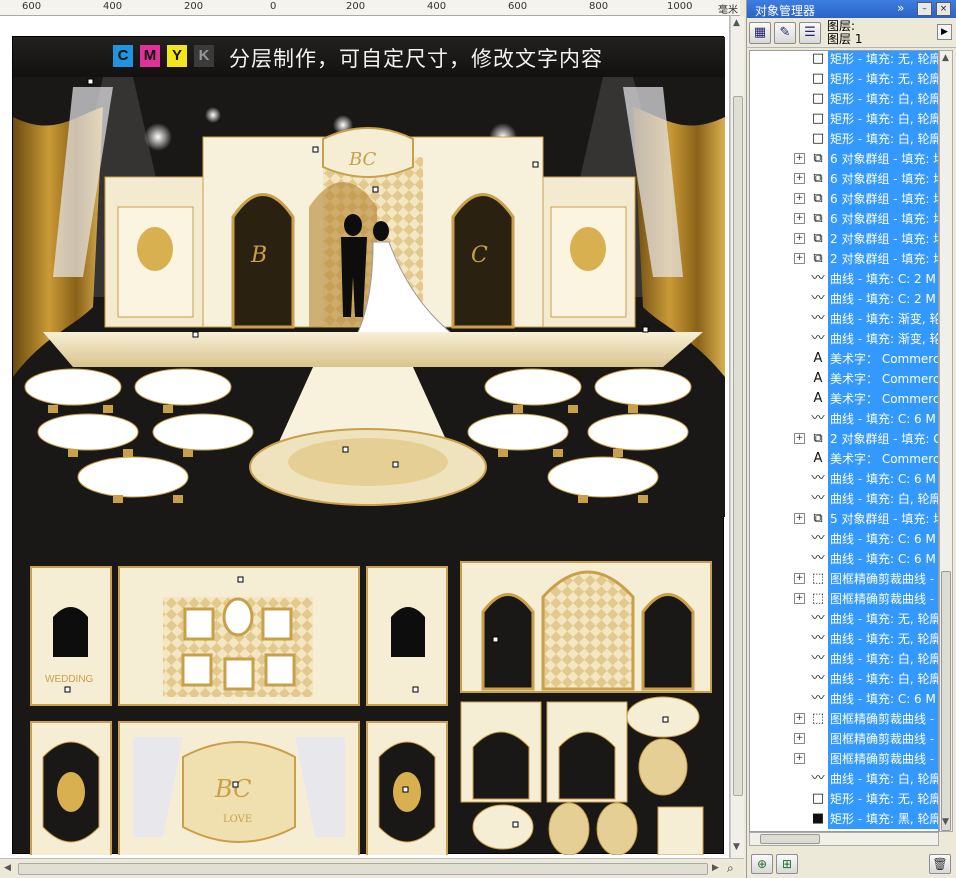 Image resolution: width=956 pixels, height=878 pixels. Describe the element at coordinates (728, 10) in the screenshot. I see `ruler-unit: 毫米` at that location.